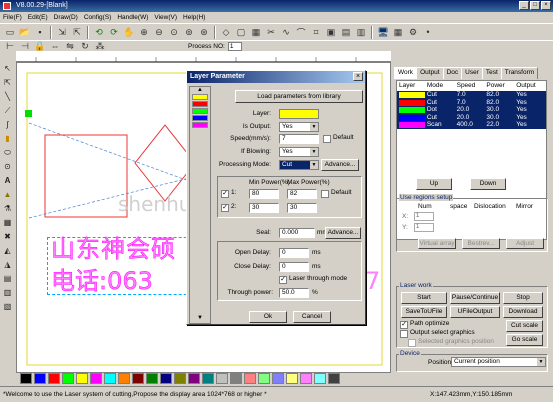 The image size is (553, 402). What do you see at coordinates (38, 17) in the screenshot?
I see `menu-edit: Edit(E)` at bounding box center [38, 17].